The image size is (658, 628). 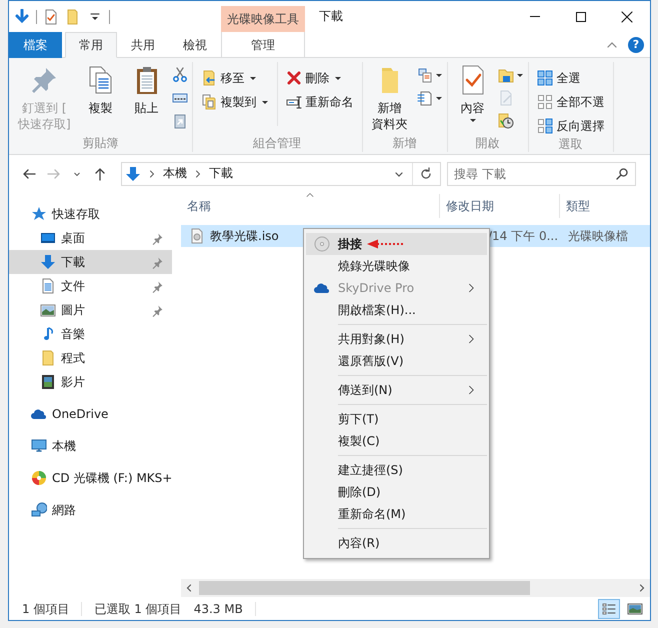 I want to click on group-label: 組合管理, so click(x=277, y=143).